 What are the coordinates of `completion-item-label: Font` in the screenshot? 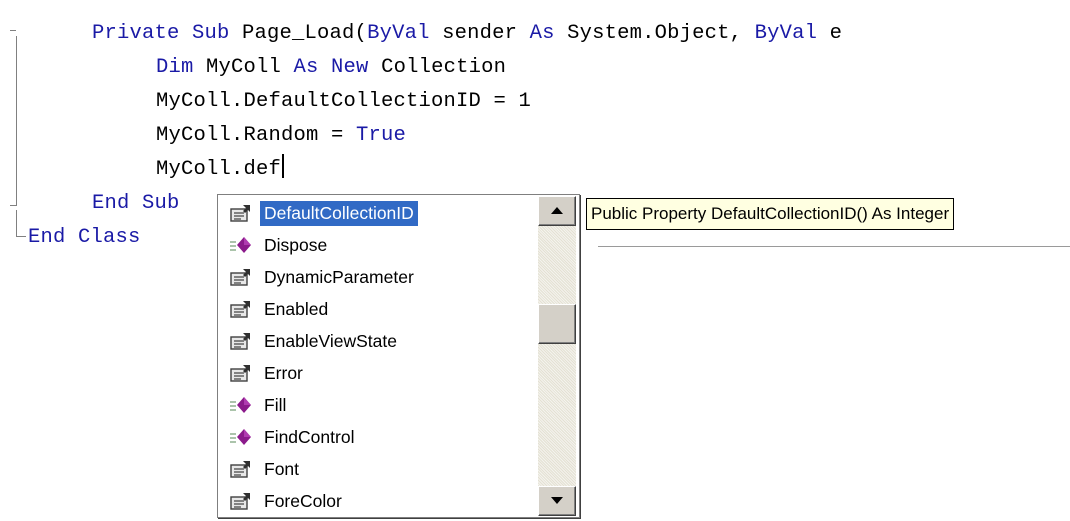 It's located at (282, 468).